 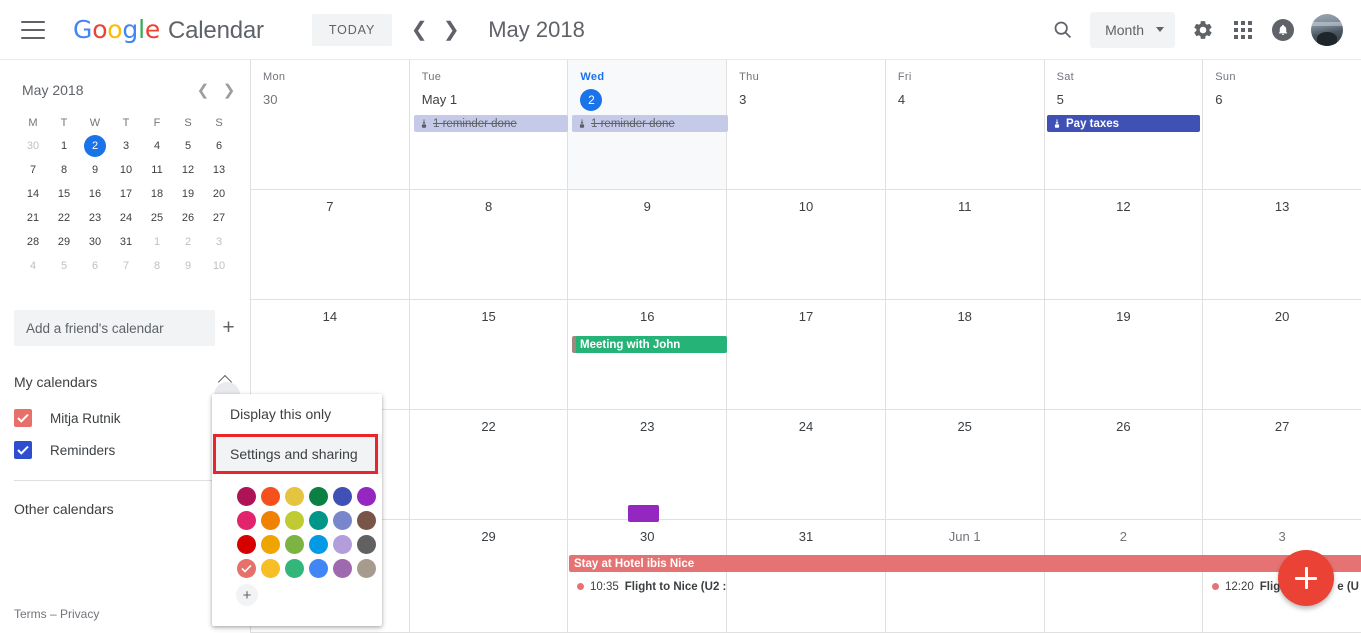 What do you see at coordinates (649, 344) in the screenshot?
I see `event-meeting-with-john: Meeting with John` at bounding box center [649, 344].